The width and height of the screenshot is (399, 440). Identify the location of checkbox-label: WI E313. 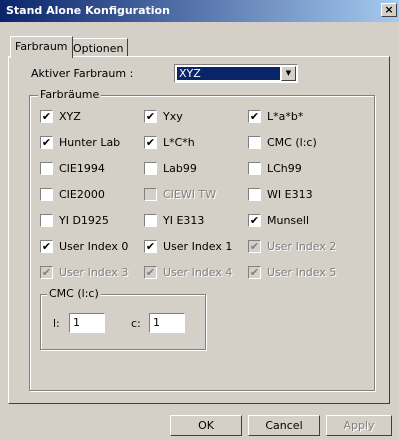
(290, 194).